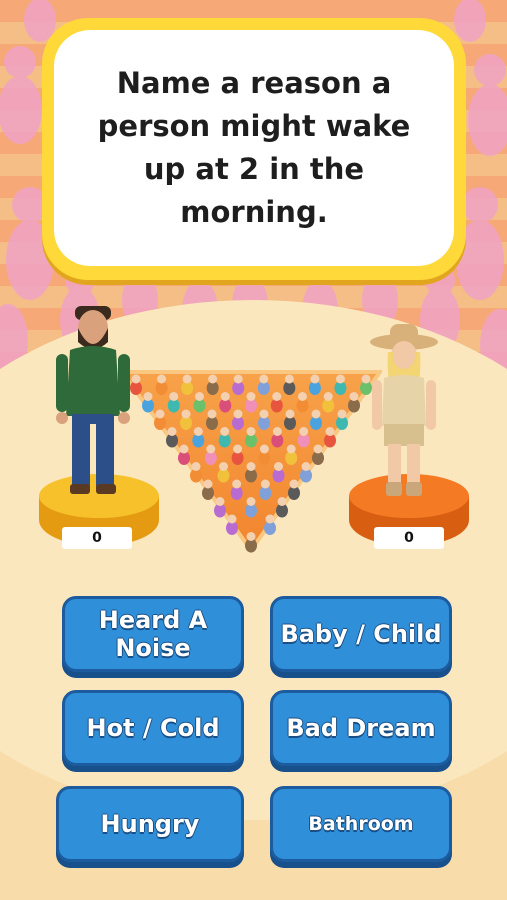 This screenshot has height=900, width=507. What do you see at coordinates (97, 538) in the screenshot?
I see `left-score: 0` at bounding box center [97, 538].